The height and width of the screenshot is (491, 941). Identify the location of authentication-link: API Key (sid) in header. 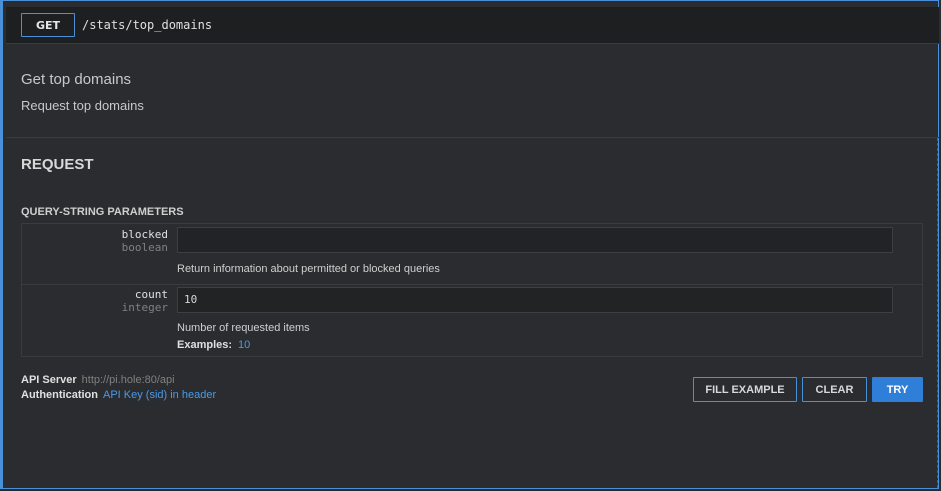
(159, 395).